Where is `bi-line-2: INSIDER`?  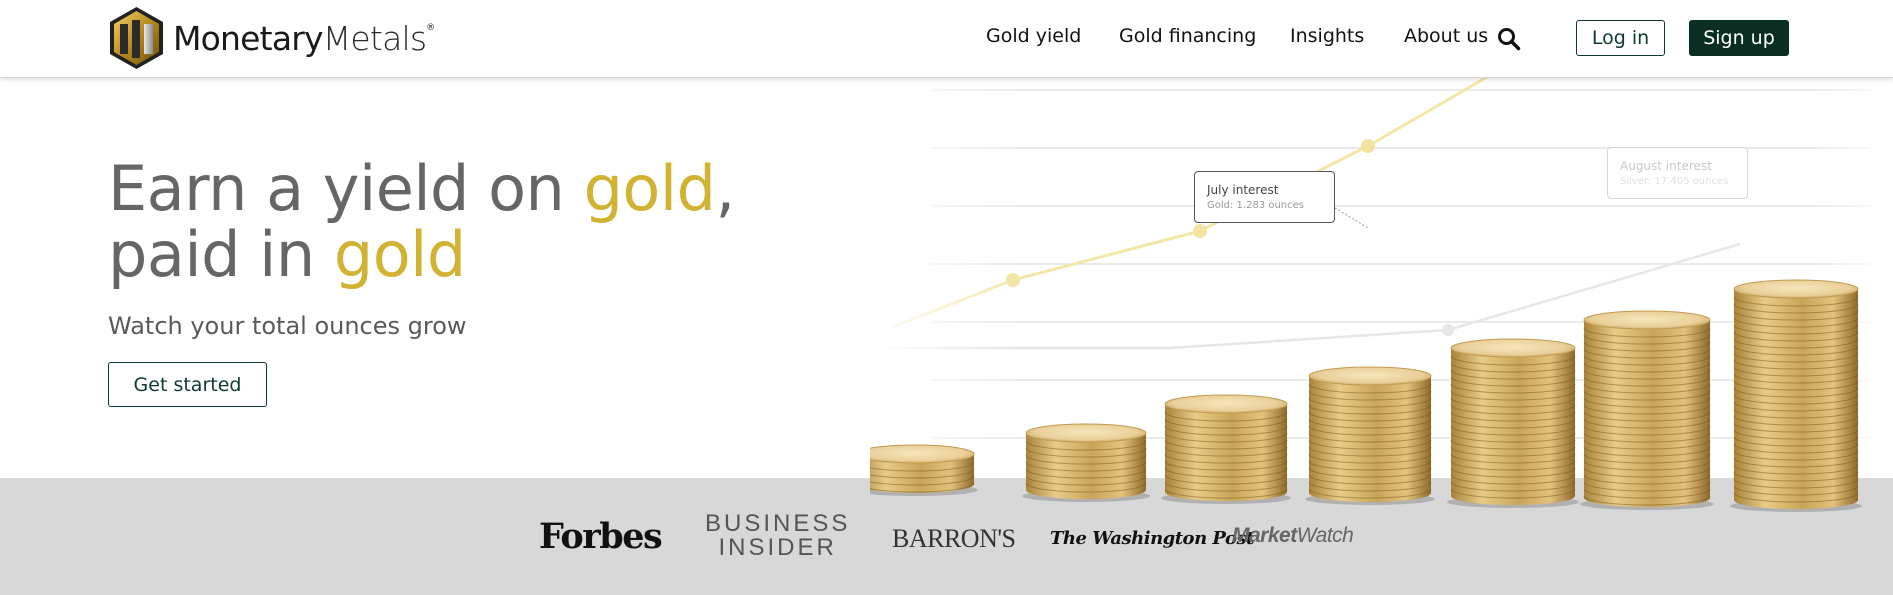
bi-line-2: INSIDER is located at coordinates (777, 547).